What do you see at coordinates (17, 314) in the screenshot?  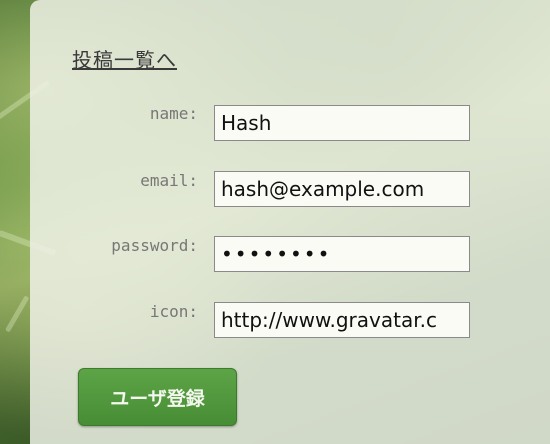 I see `leaf-stroke` at bounding box center [17, 314].